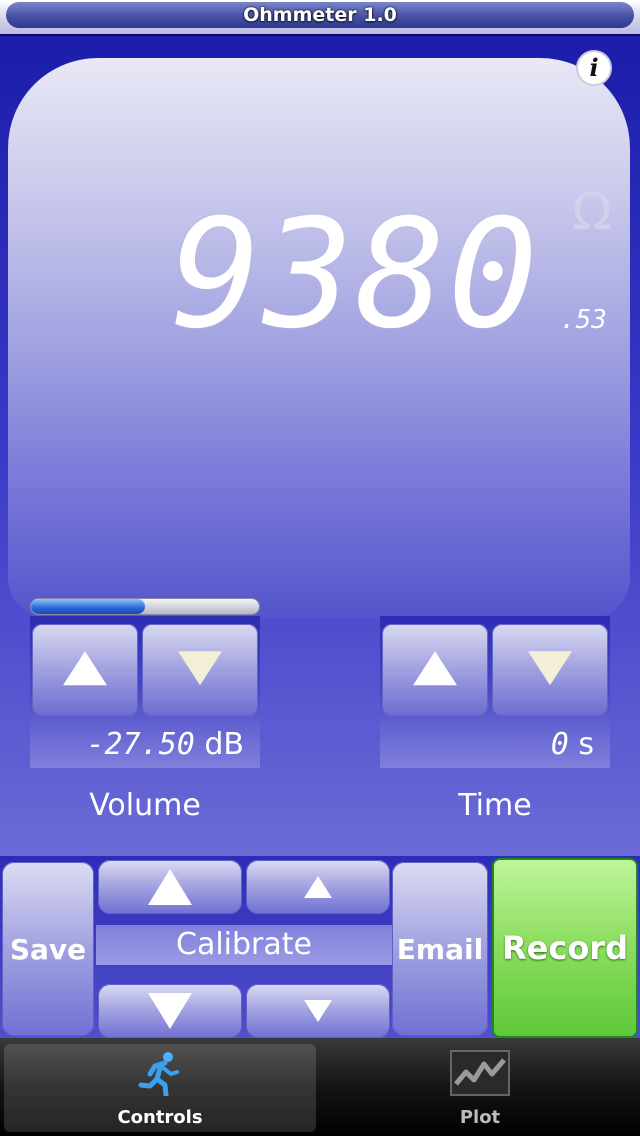  I want to click on volume-down-button, so click(200, 670).